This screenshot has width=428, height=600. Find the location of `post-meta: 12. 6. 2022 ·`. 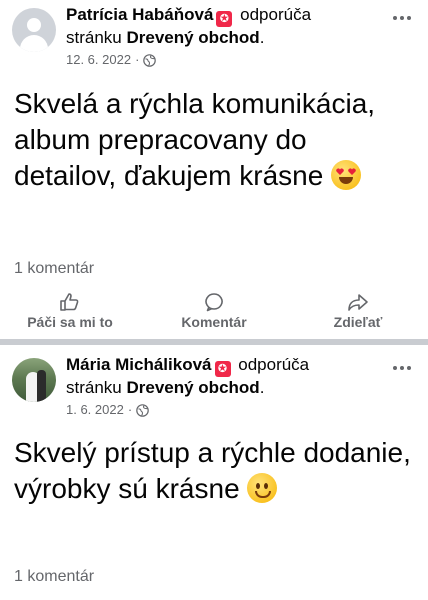

post-meta: 12. 6. 2022 · is located at coordinates (111, 60).